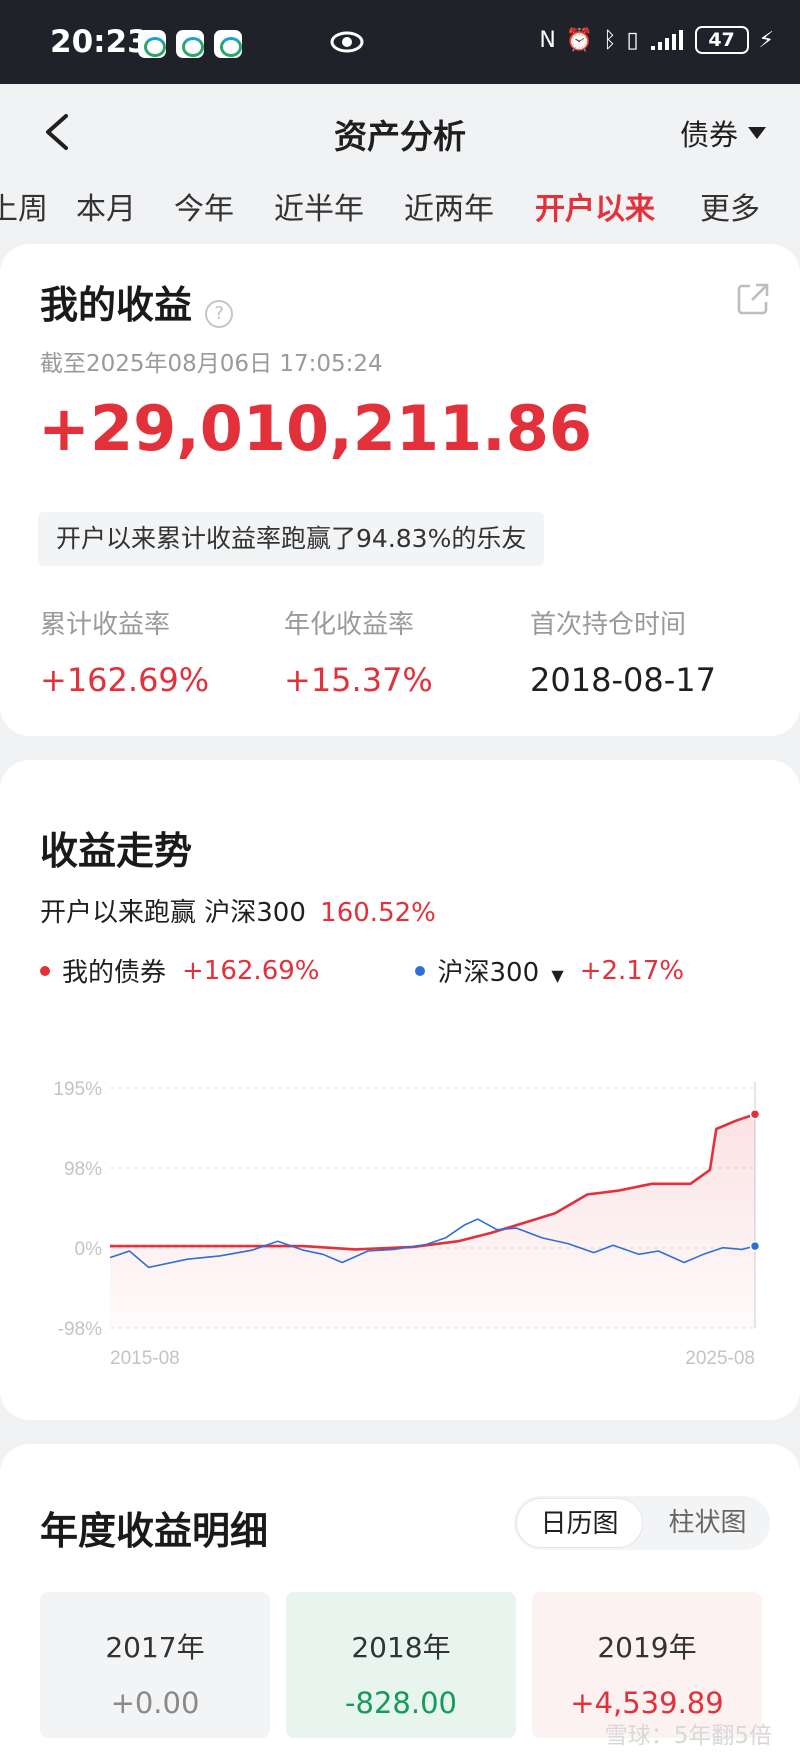 The width and height of the screenshot is (800, 1758). What do you see at coordinates (721, 40) in the screenshot?
I see `battery-icon: 47` at bounding box center [721, 40].